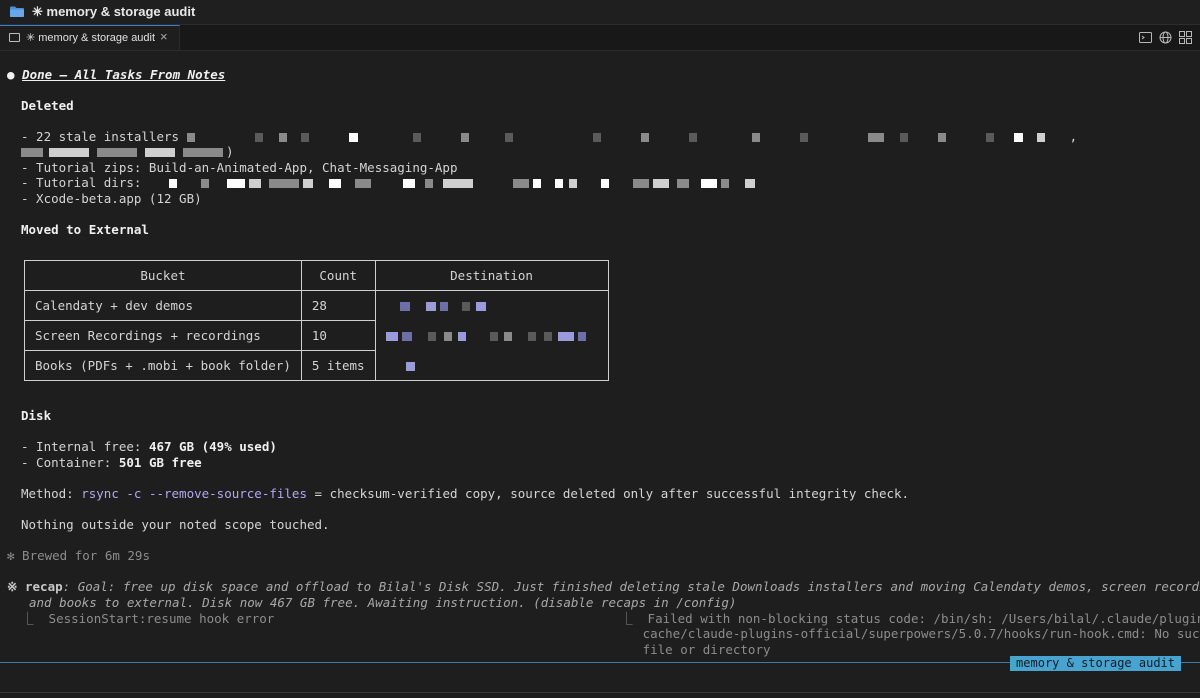 The image size is (1200, 698). I want to click on table-header-destination: Destination, so click(491, 275).